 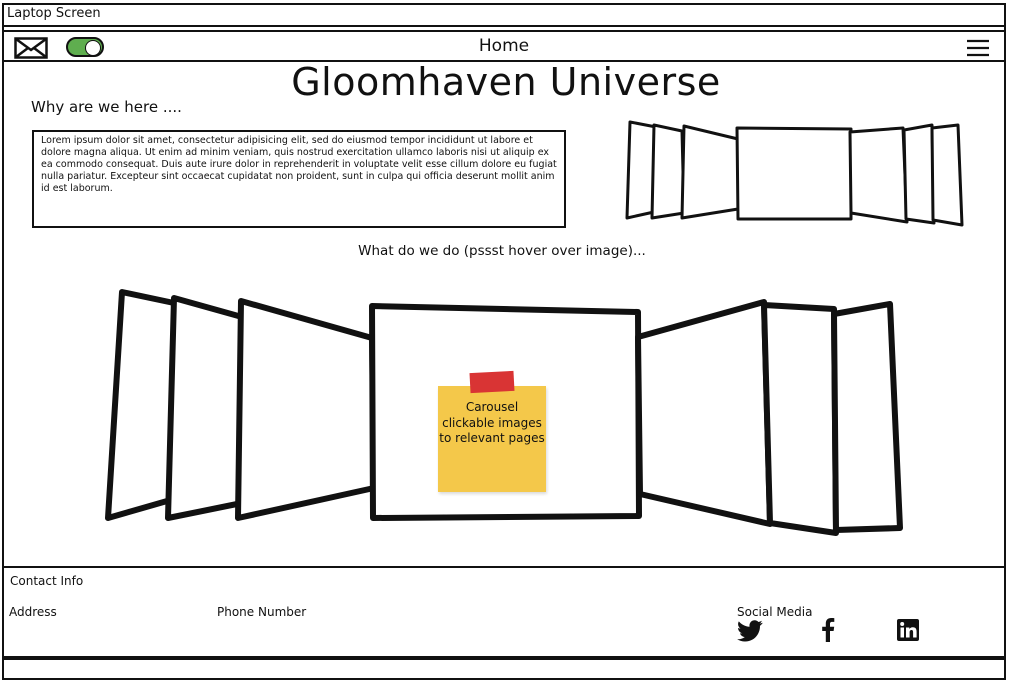 I want to click on hamburger-icon, so click(x=978, y=48).